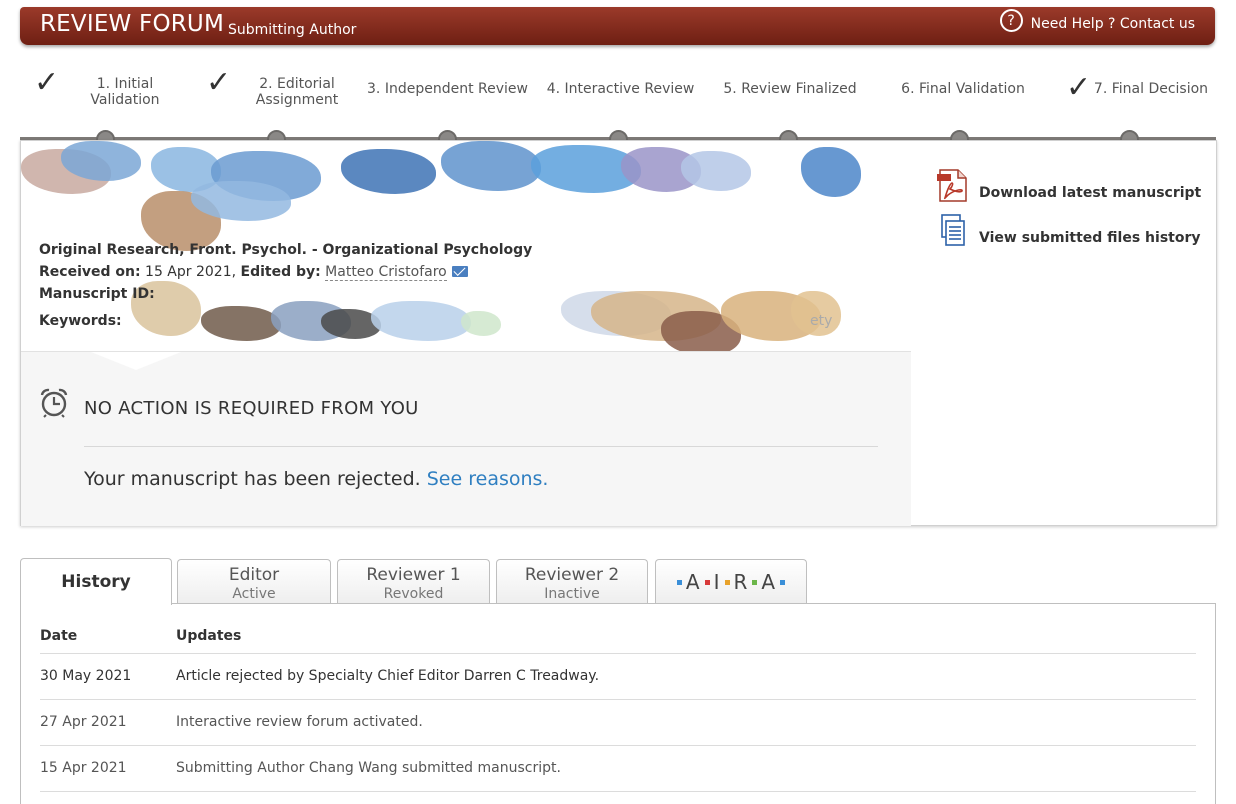  I want to click on col-updates: Updates, so click(209, 636).